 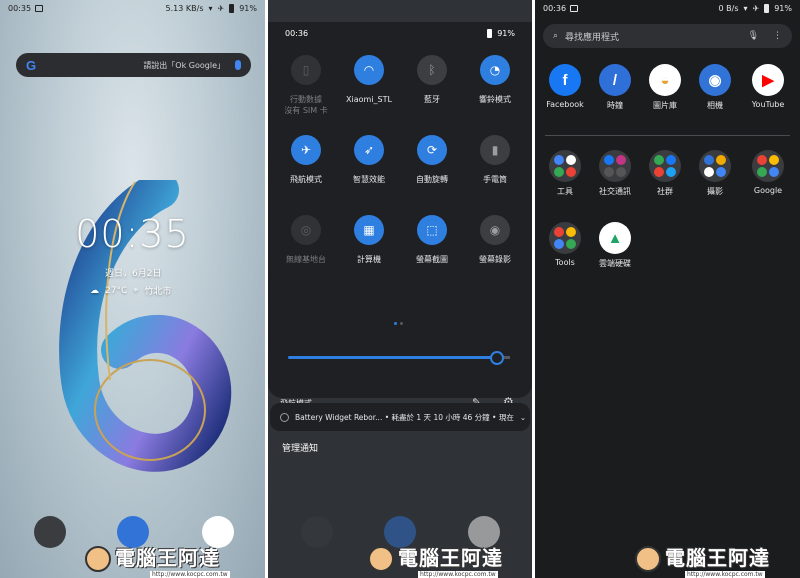 I want to click on app-camera: ◉ 相機, so click(x=715, y=87).